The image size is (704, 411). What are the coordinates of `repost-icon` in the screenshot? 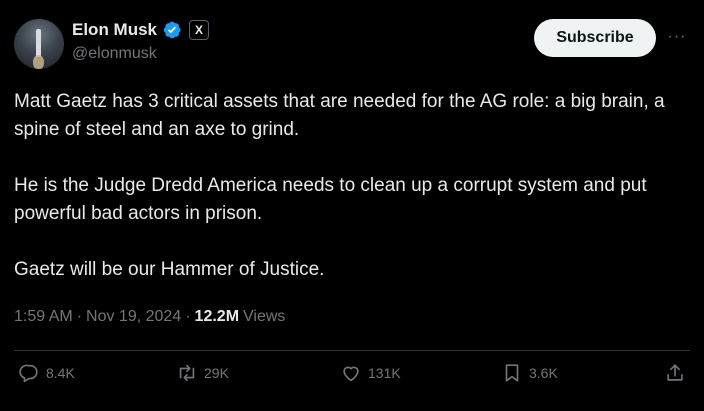 It's located at (187, 373).